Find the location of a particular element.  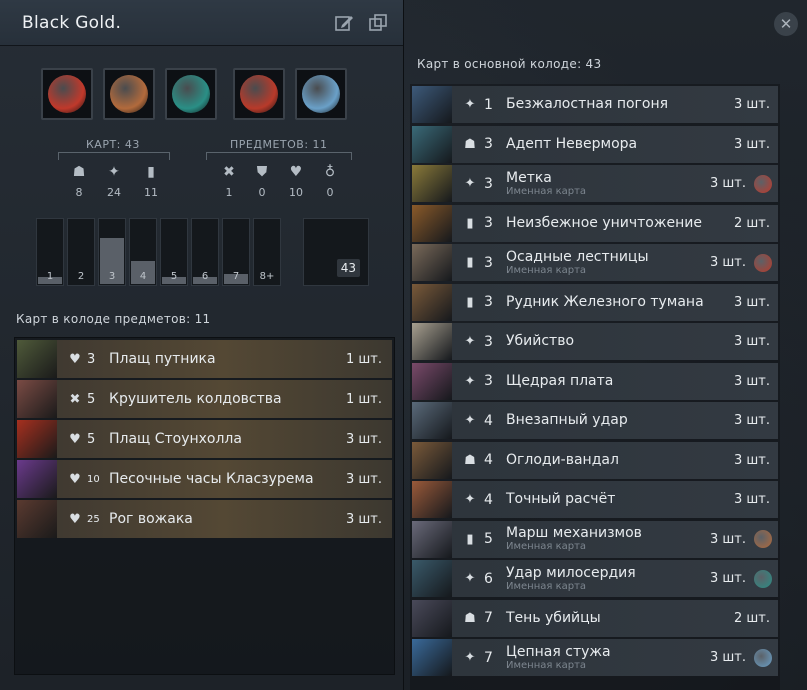

card-row: ▮ 5 Марш механизмов Именная карта 3 шт. is located at coordinates (595, 539).